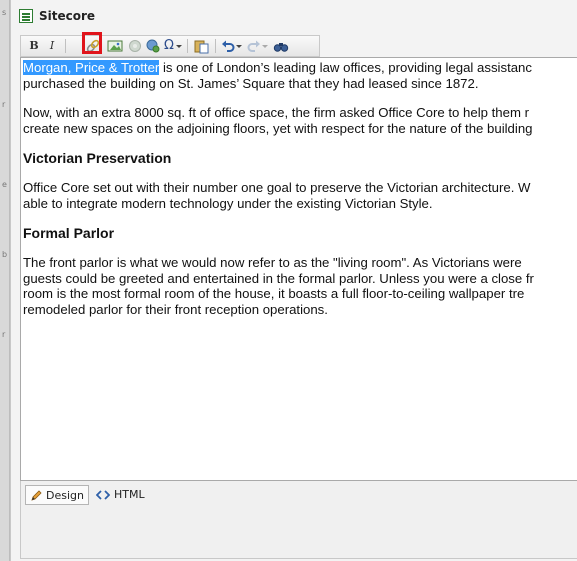  What do you see at coordinates (5, 280) in the screenshot?
I see `left-panel-edge: s r e b r` at bounding box center [5, 280].